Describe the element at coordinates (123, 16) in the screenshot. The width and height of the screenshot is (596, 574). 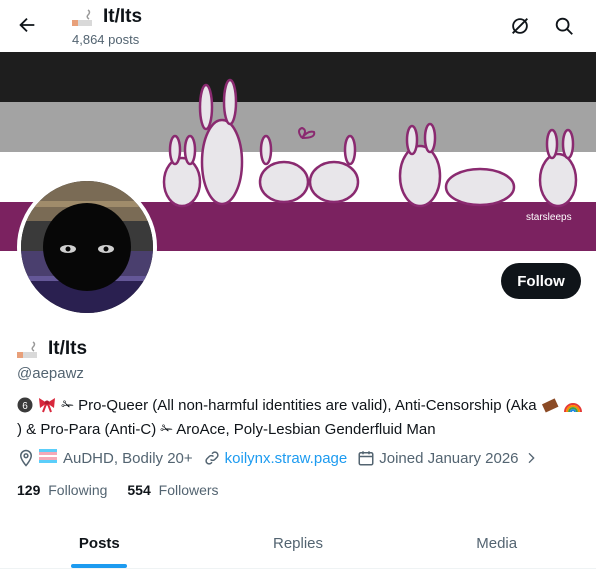
I see `page-title-text: It/Its` at that location.